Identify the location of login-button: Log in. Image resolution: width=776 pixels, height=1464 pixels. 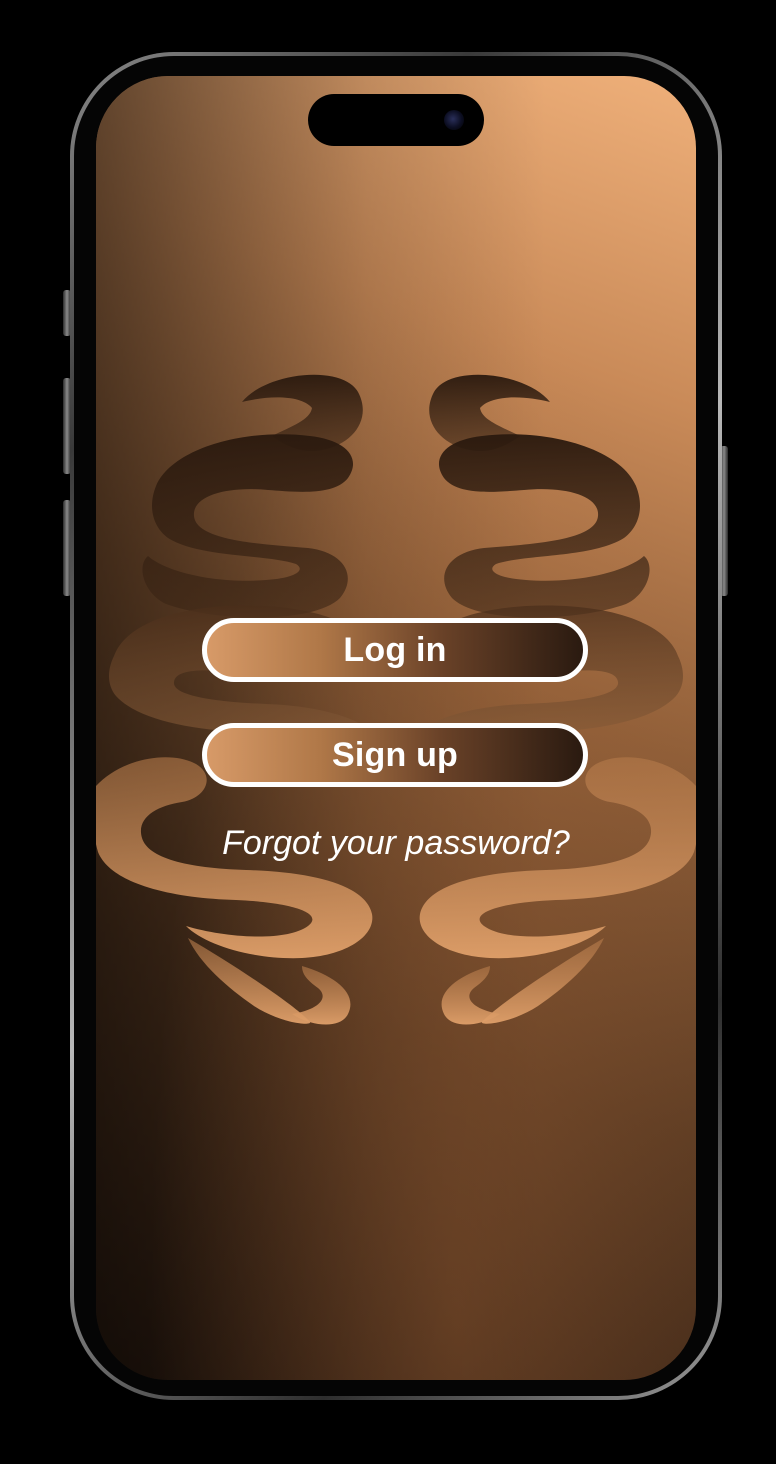
(395, 650).